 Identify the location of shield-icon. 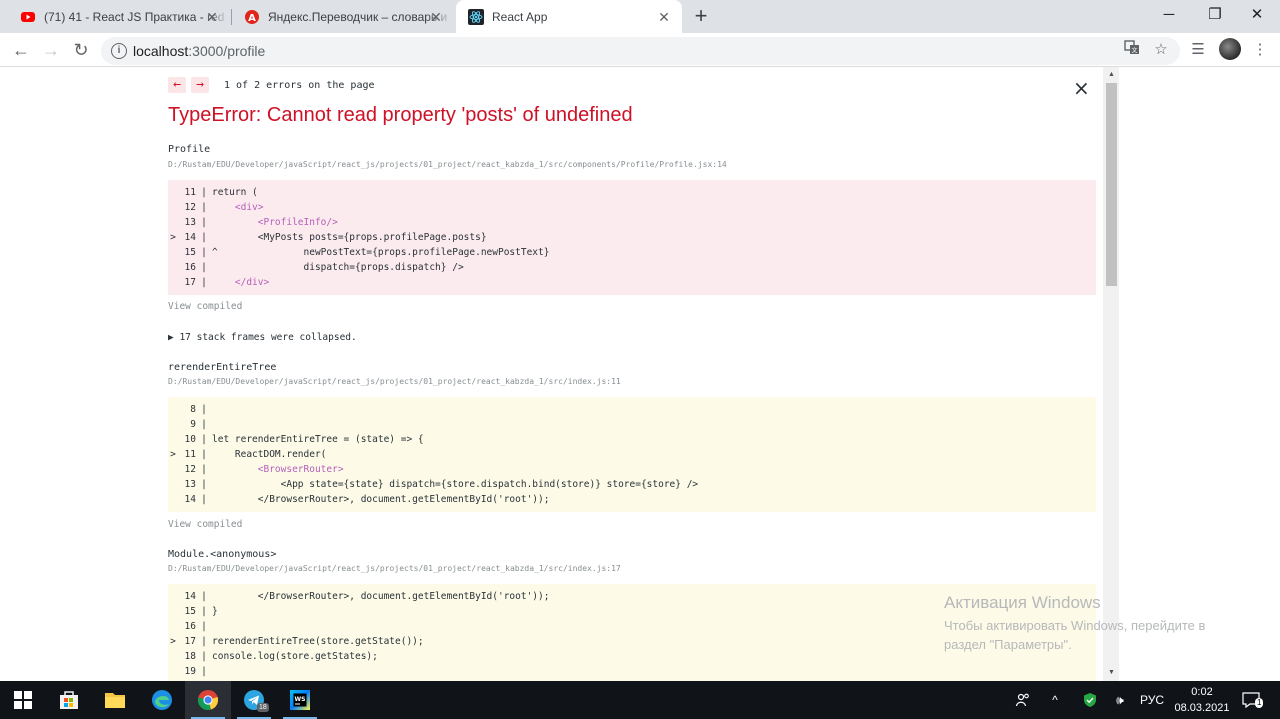
(1090, 700).